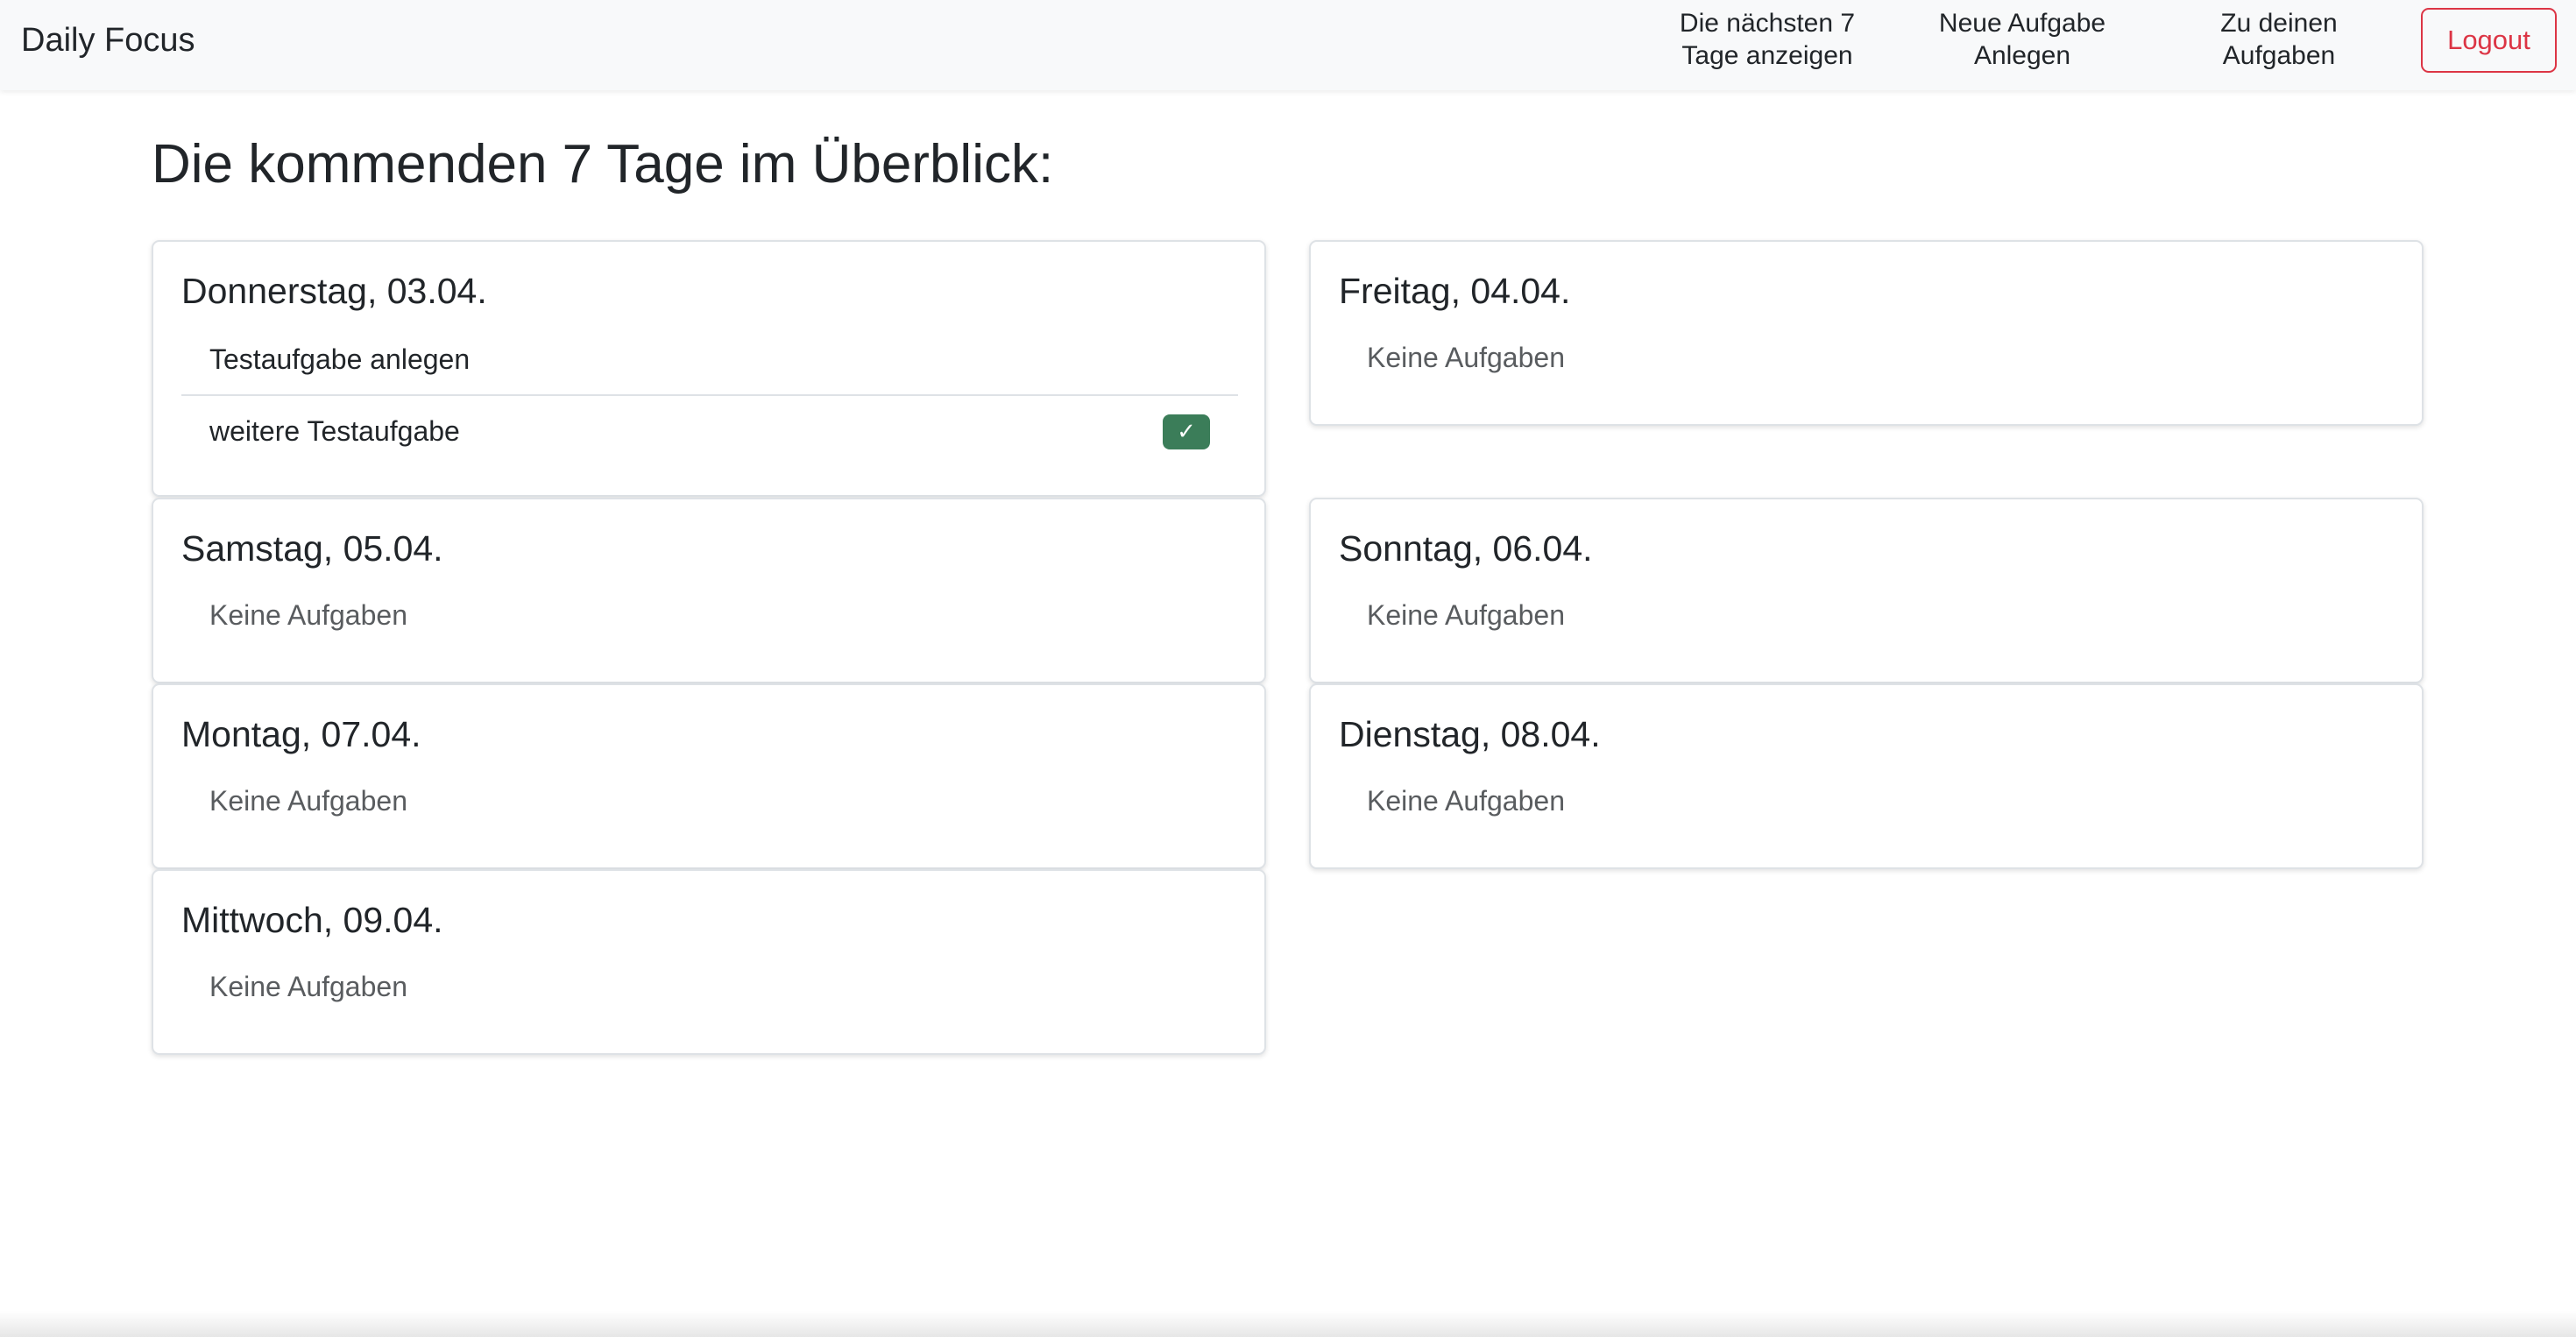  I want to click on day-card-friday: Freitag, 04.04. Keine Aufgaben, so click(1866, 333).